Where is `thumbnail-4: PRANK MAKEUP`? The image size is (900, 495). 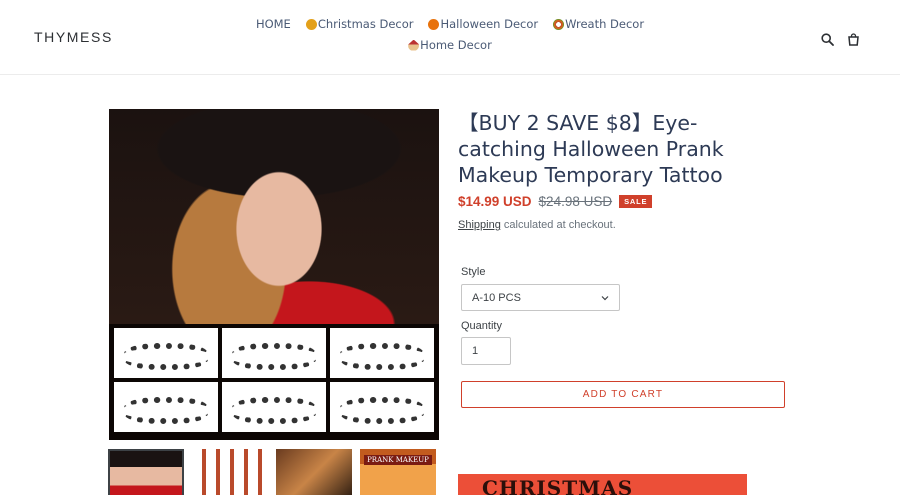 thumbnail-4: PRANK MAKEUP is located at coordinates (398, 472).